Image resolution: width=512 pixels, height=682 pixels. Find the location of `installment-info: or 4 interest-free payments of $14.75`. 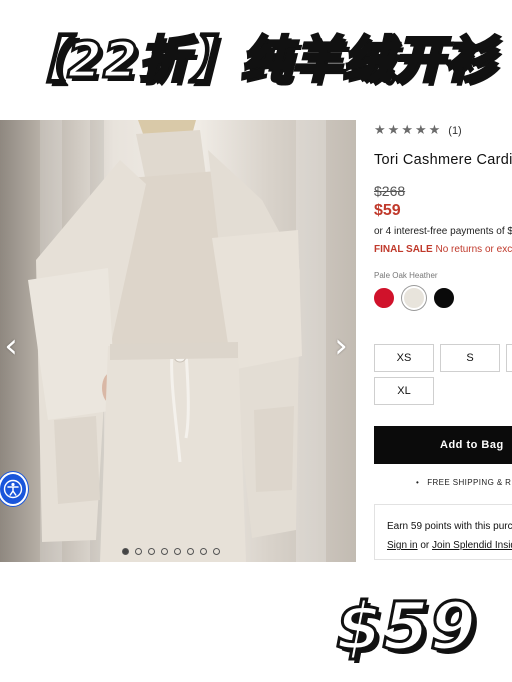

installment-info: or 4 interest-free payments of $14.75 is located at coordinates (443, 231).